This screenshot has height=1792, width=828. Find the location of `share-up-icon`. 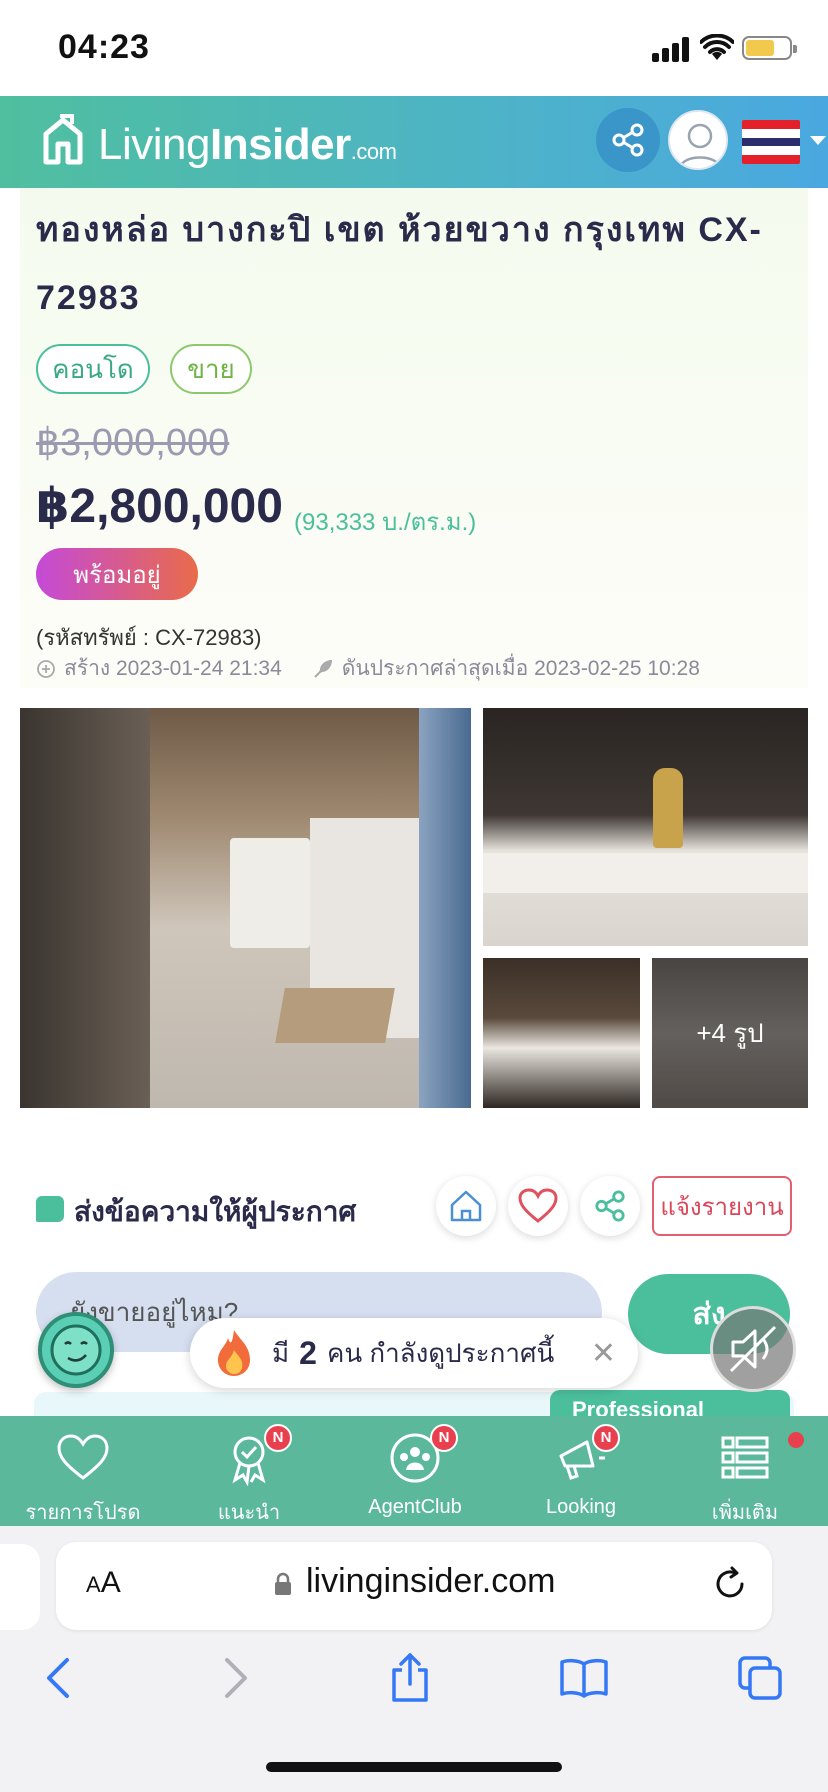

share-up-icon is located at coordinates (410, 1677).